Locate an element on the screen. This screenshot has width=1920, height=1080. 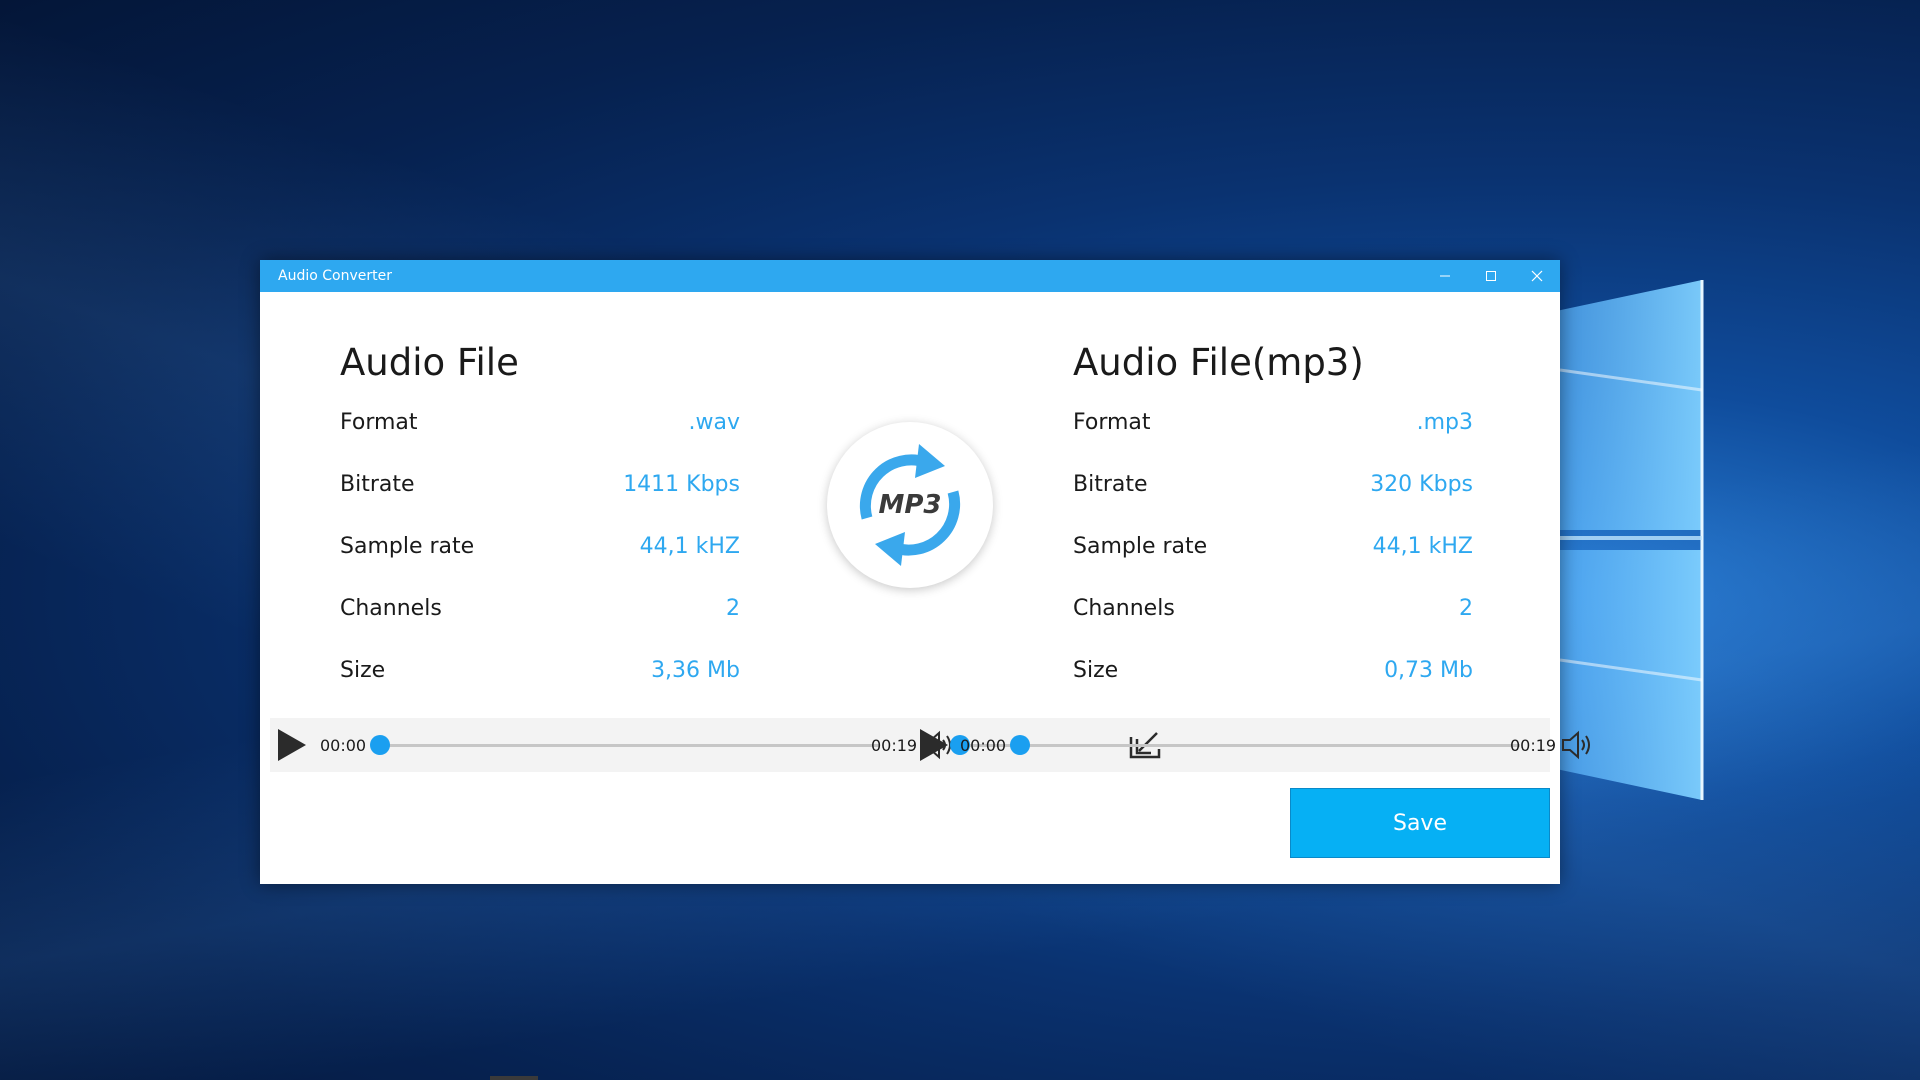
source-row-channels: Channels 2 is located at coordinates (540, 627).